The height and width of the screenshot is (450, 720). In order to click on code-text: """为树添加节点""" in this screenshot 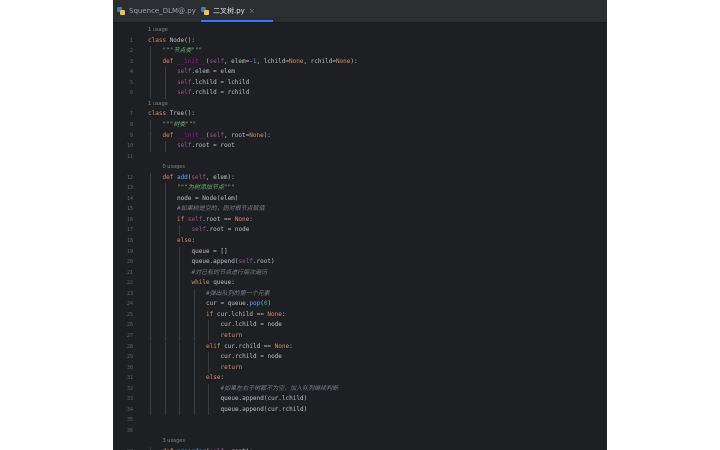, I will do `click(206, 188)`.